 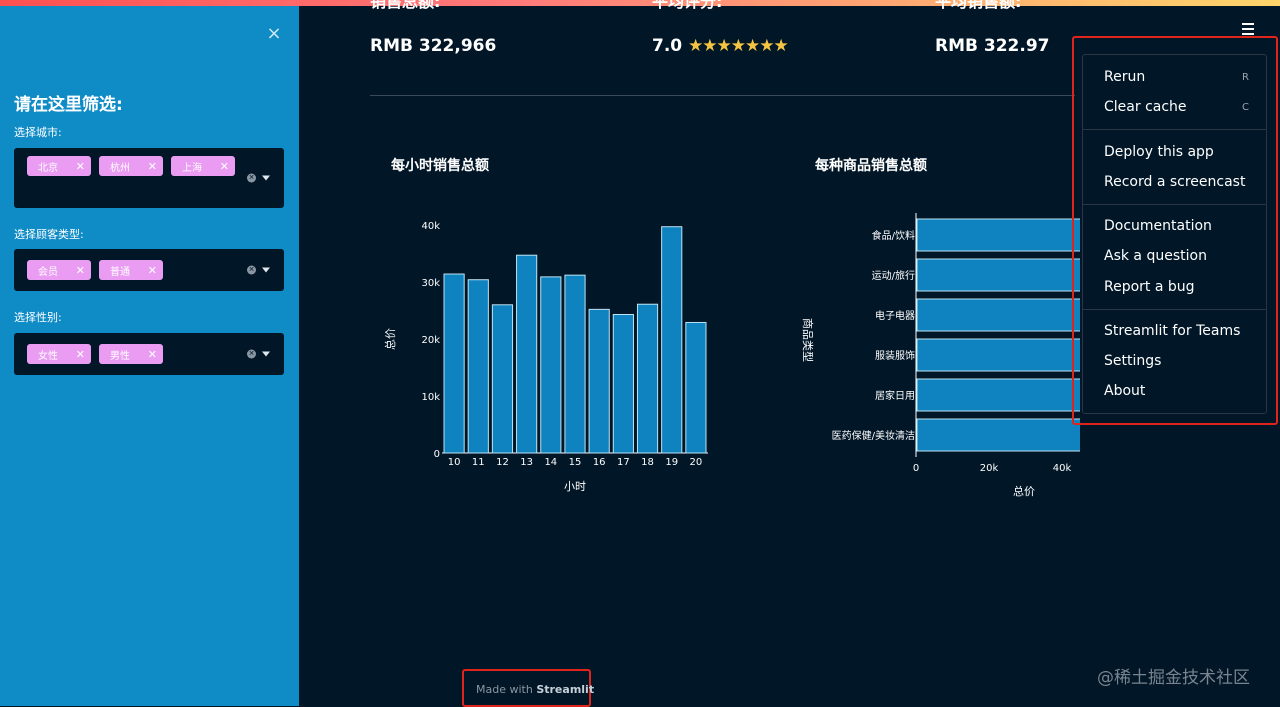 I want to click on gender-multiselect: 女性 ✕ 男性 ✕ ✕, so click(x=149, y=354).